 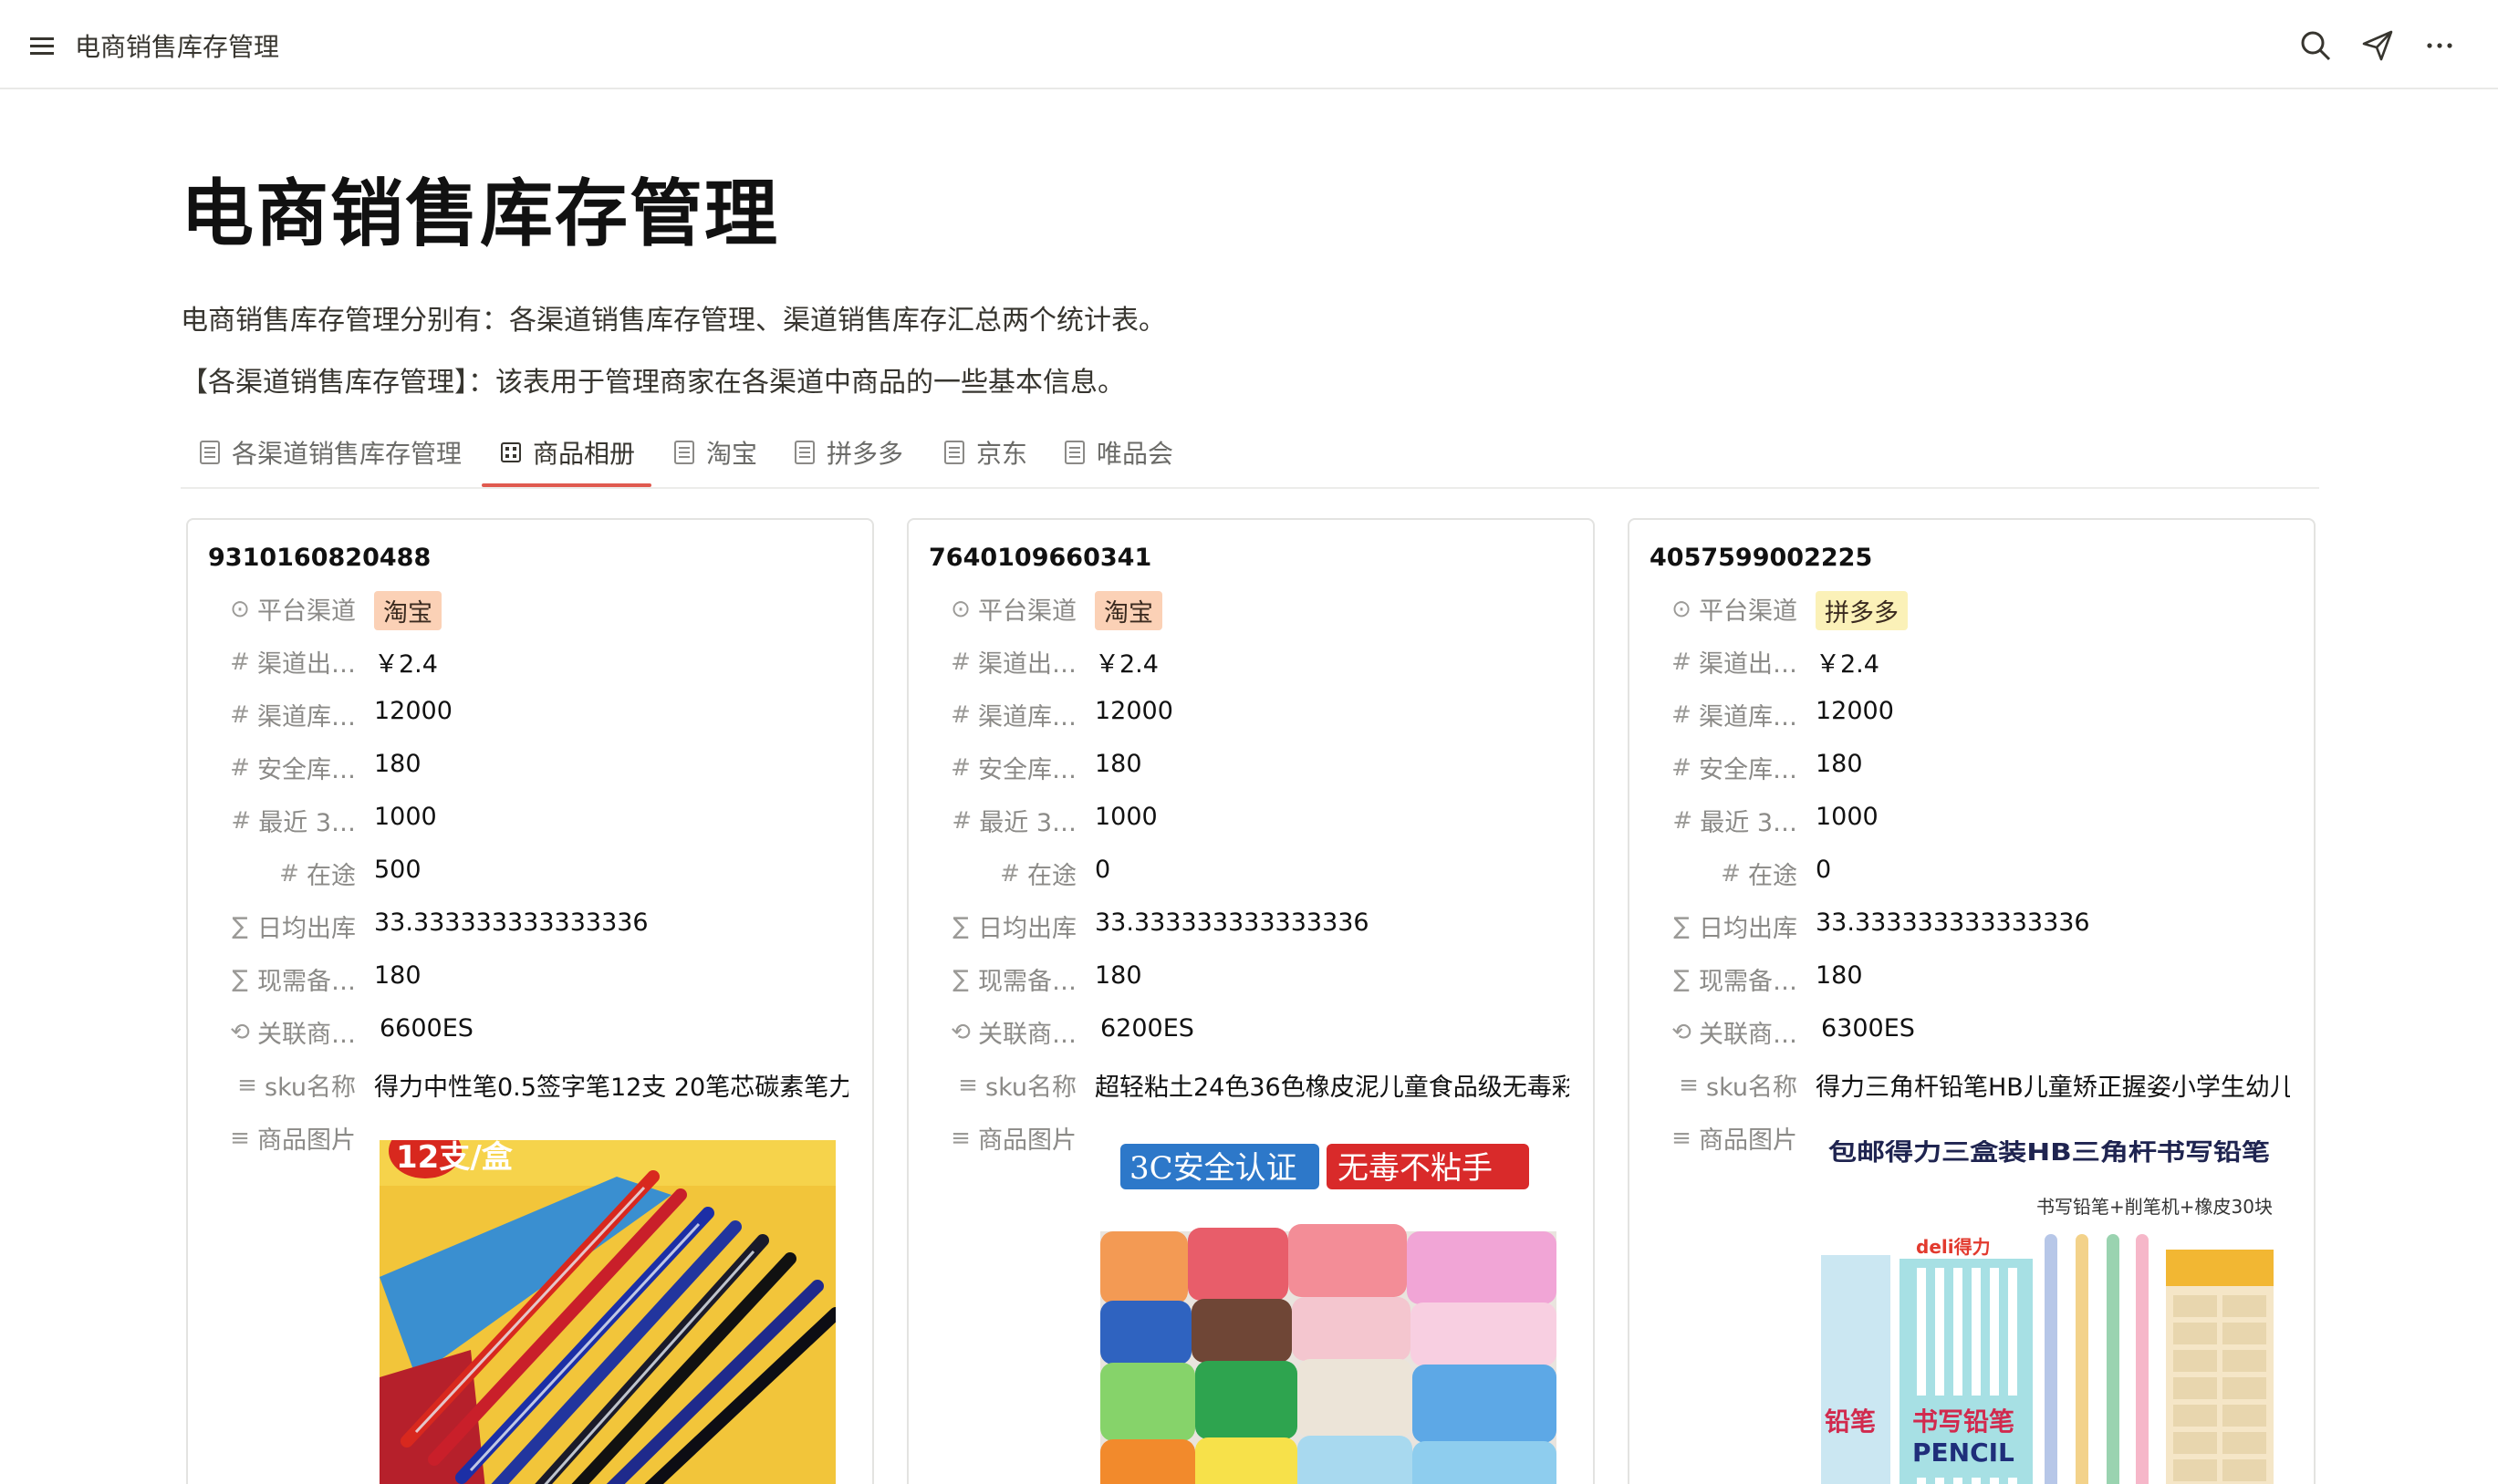 I want to click on prop-sku: ≡ sku名称 得力三角杆铅笔HB儿童矫正握姿小学生幼儿, so click(x=1971, y=1083).